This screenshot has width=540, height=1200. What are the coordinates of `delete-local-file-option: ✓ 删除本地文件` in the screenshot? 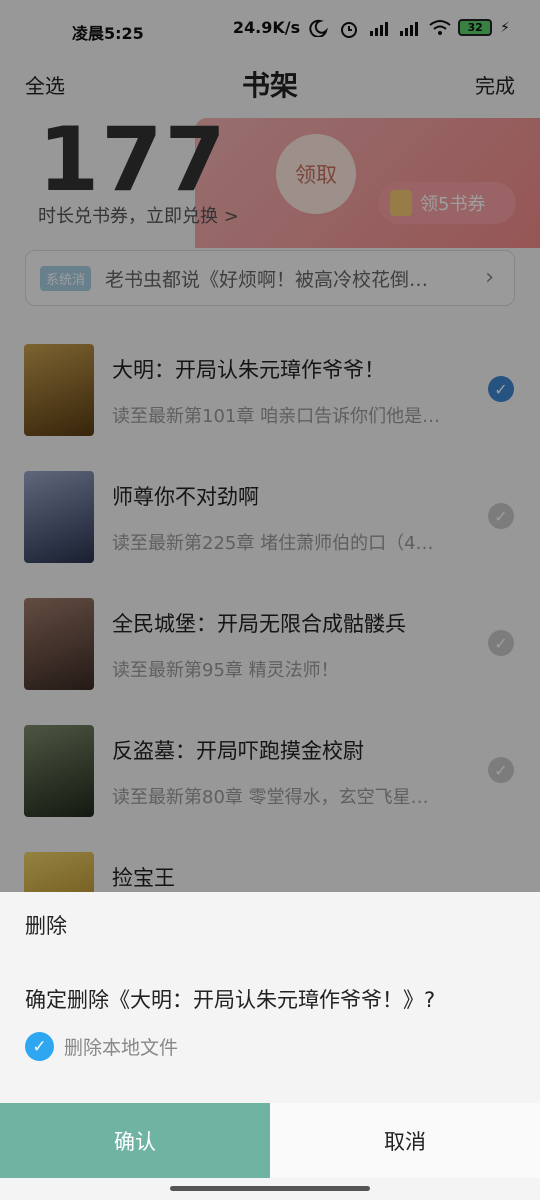 It's located at (101, 1046).